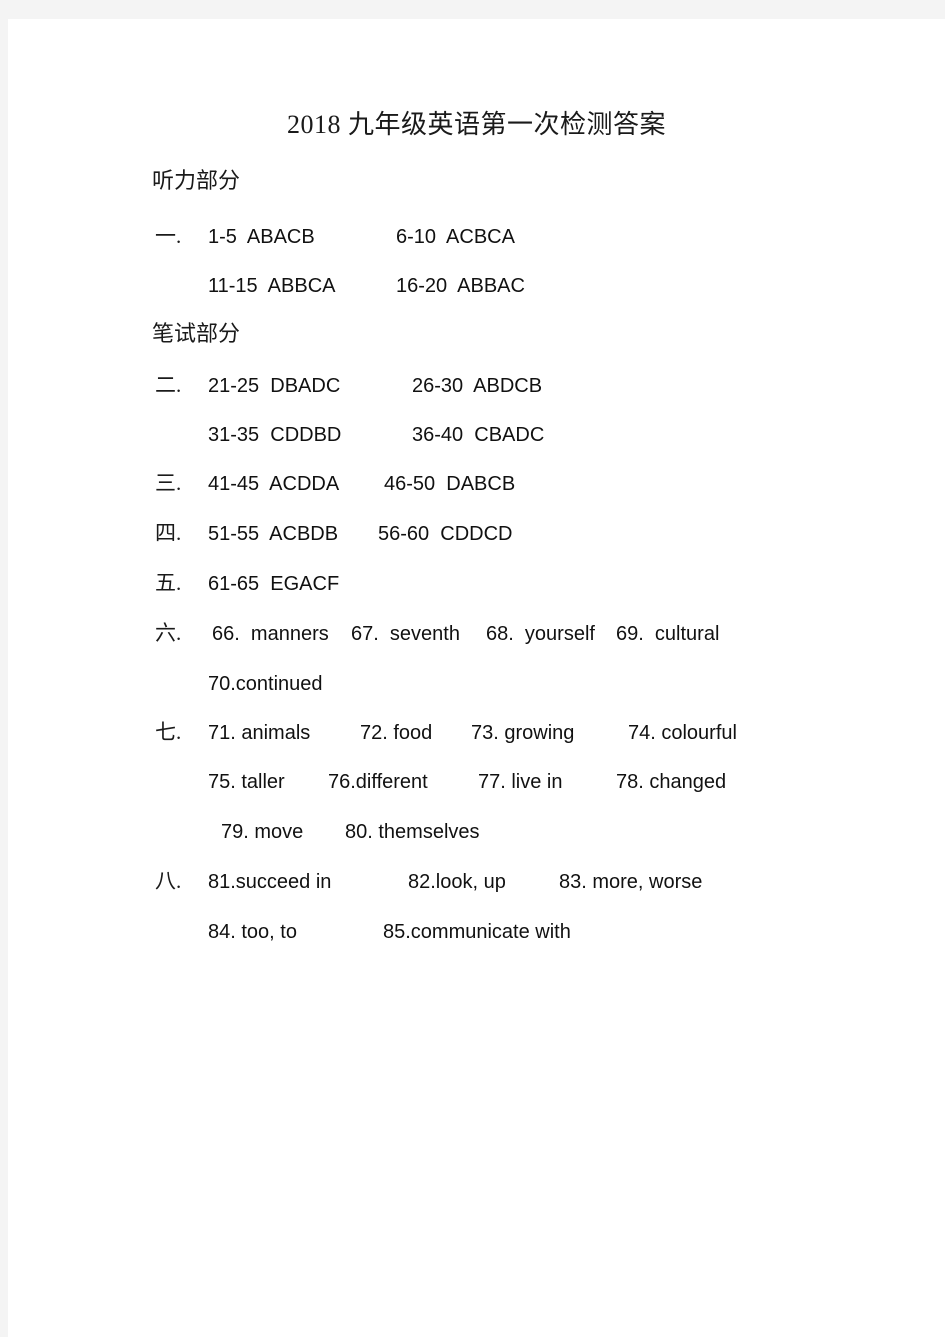 This screenshot has width=945, height=1337. I want to click on part8-row2-item2: 85.communicate with, so click(477, 932).